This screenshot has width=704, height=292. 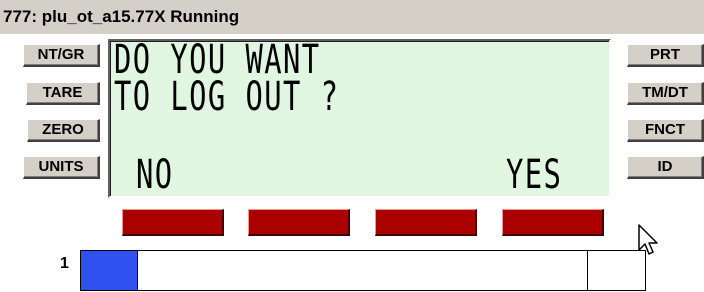 What do you see at coordinates (109, 270) in the screenshot?
I see `progress-fill` at bounding box center [109, 270].